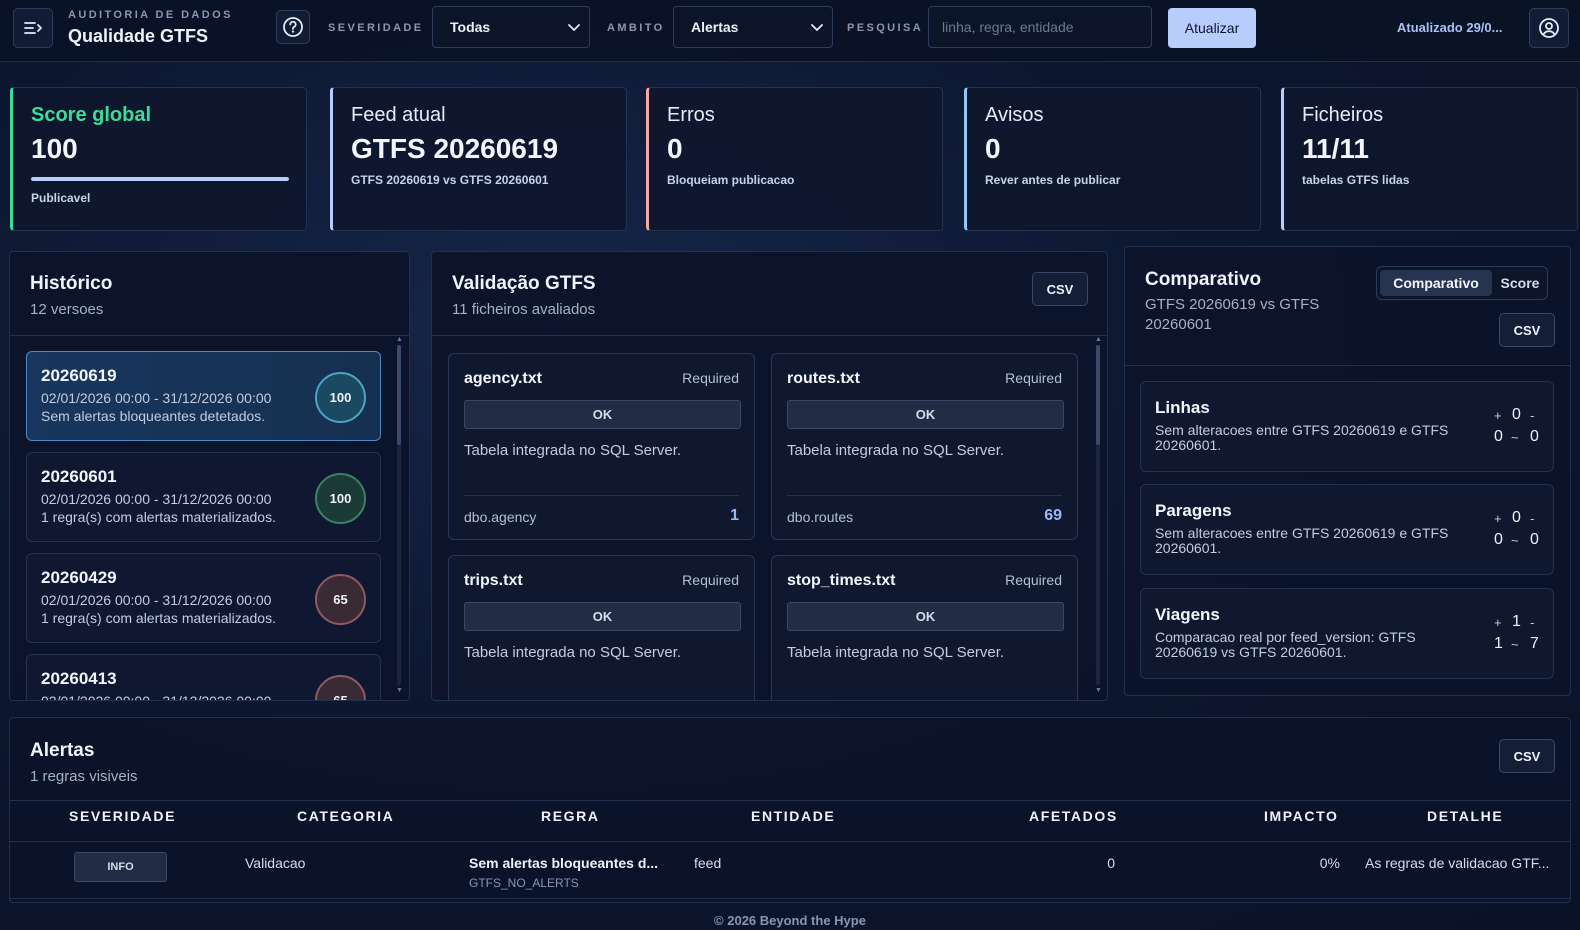 The width and height of the screenshot is (1580, 930). I want to click on validation-subtitle: 11 ficheiros avaliados, so click(524, 309).